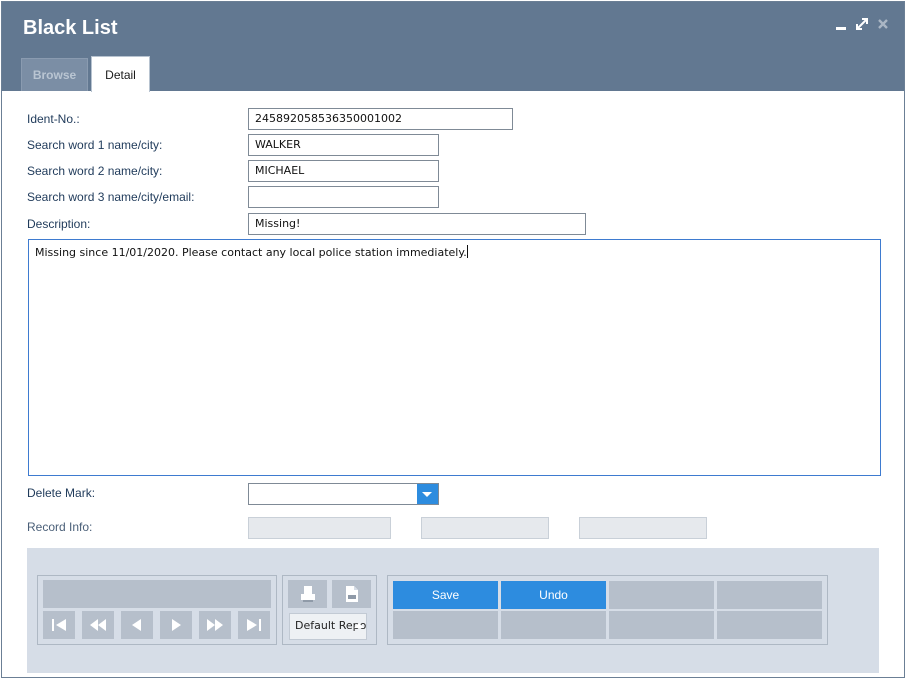 This screenshot has height=680, width=907. Describe the element at coordinates (120, 74) in the screenshot. I see `tab-detail: Detail` at that location.